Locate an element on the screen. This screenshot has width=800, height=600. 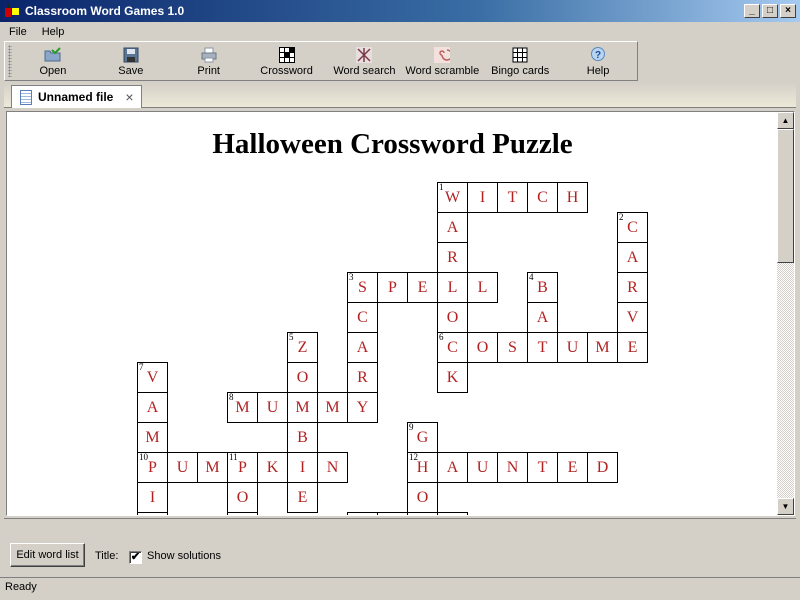
vertical-scrollbar: ▲ ▼ is located at coordinates (785, 313).